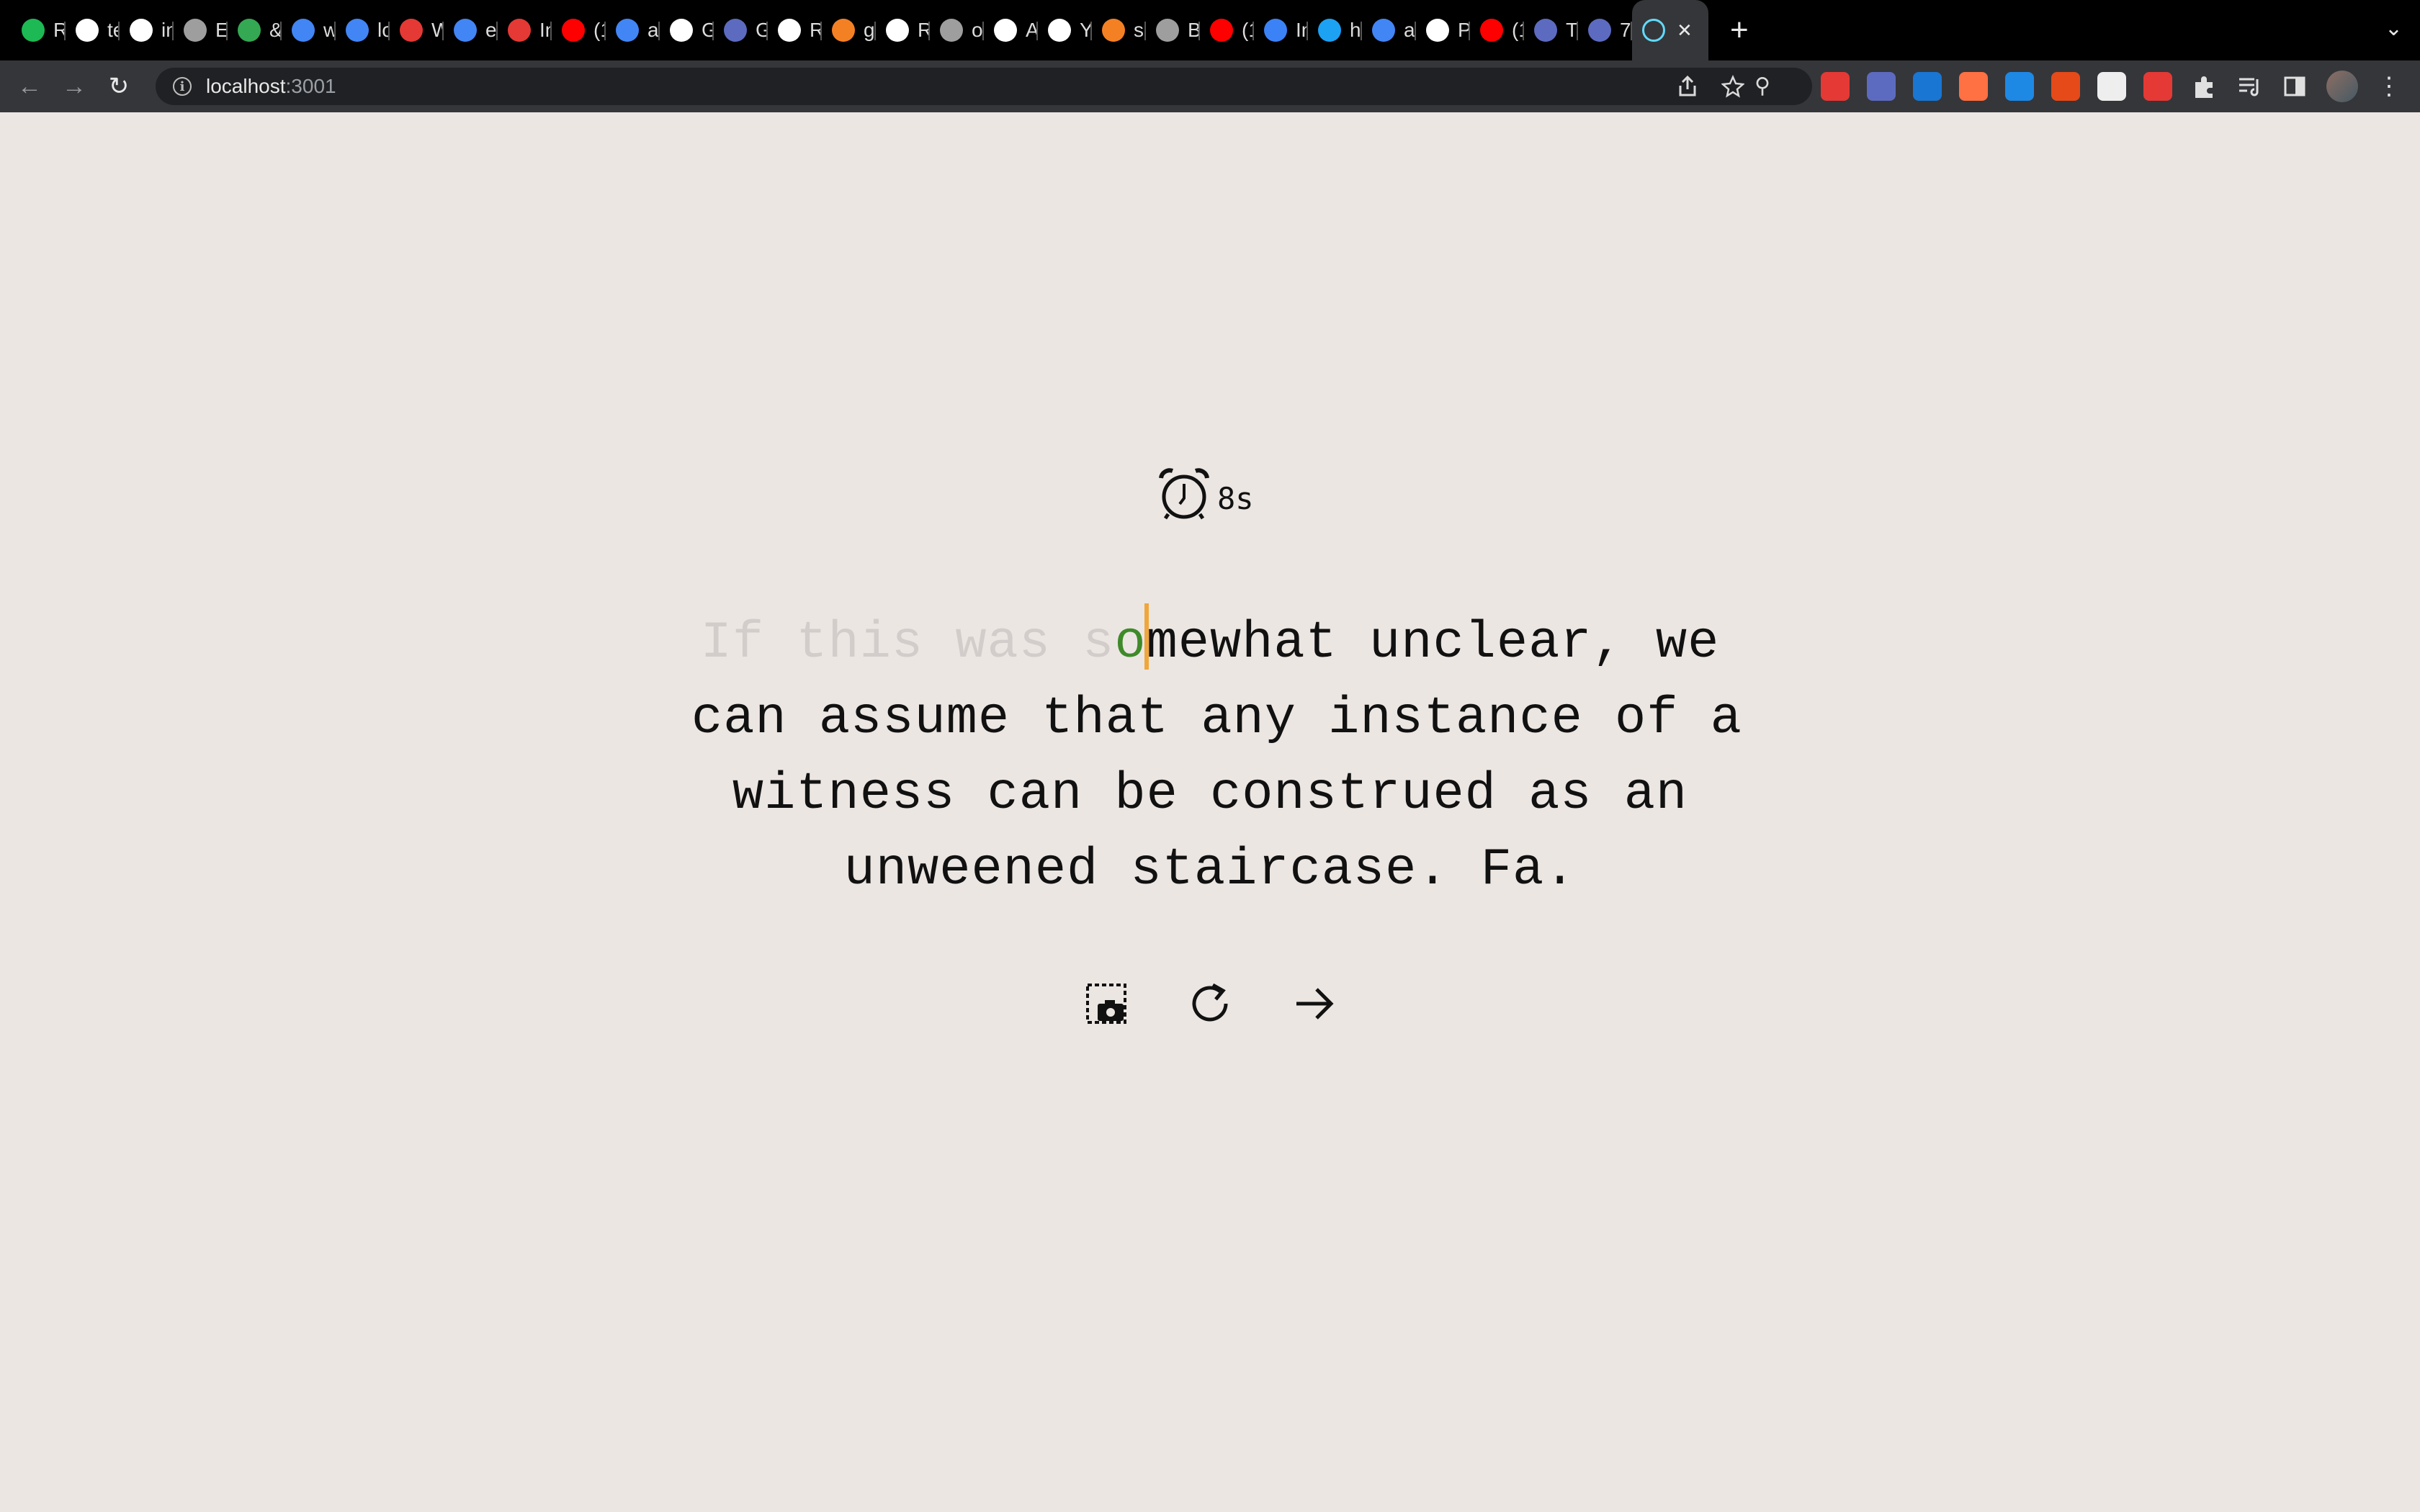 This screenshot has width=2420, height=1512. Describe the element at coordinates (310, 86) in the screenshot. I see `url-port: :3001` at that location.